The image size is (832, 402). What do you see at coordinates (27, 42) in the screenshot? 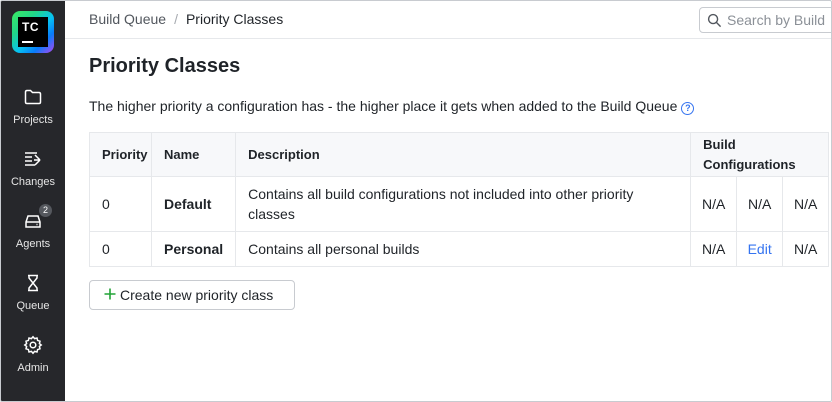
I see `logo-bar` at bounding box center [27, 42].